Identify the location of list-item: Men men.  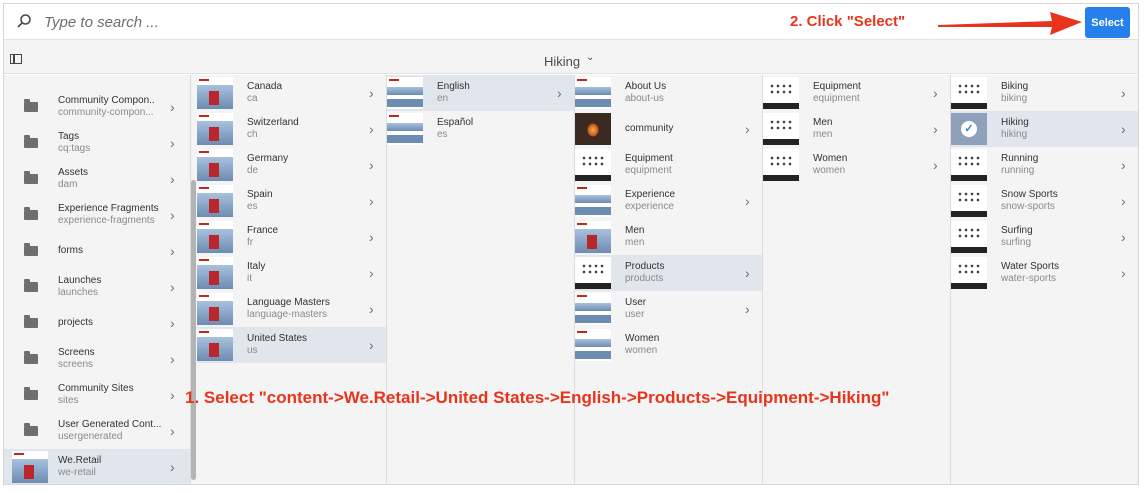
(668, 237).